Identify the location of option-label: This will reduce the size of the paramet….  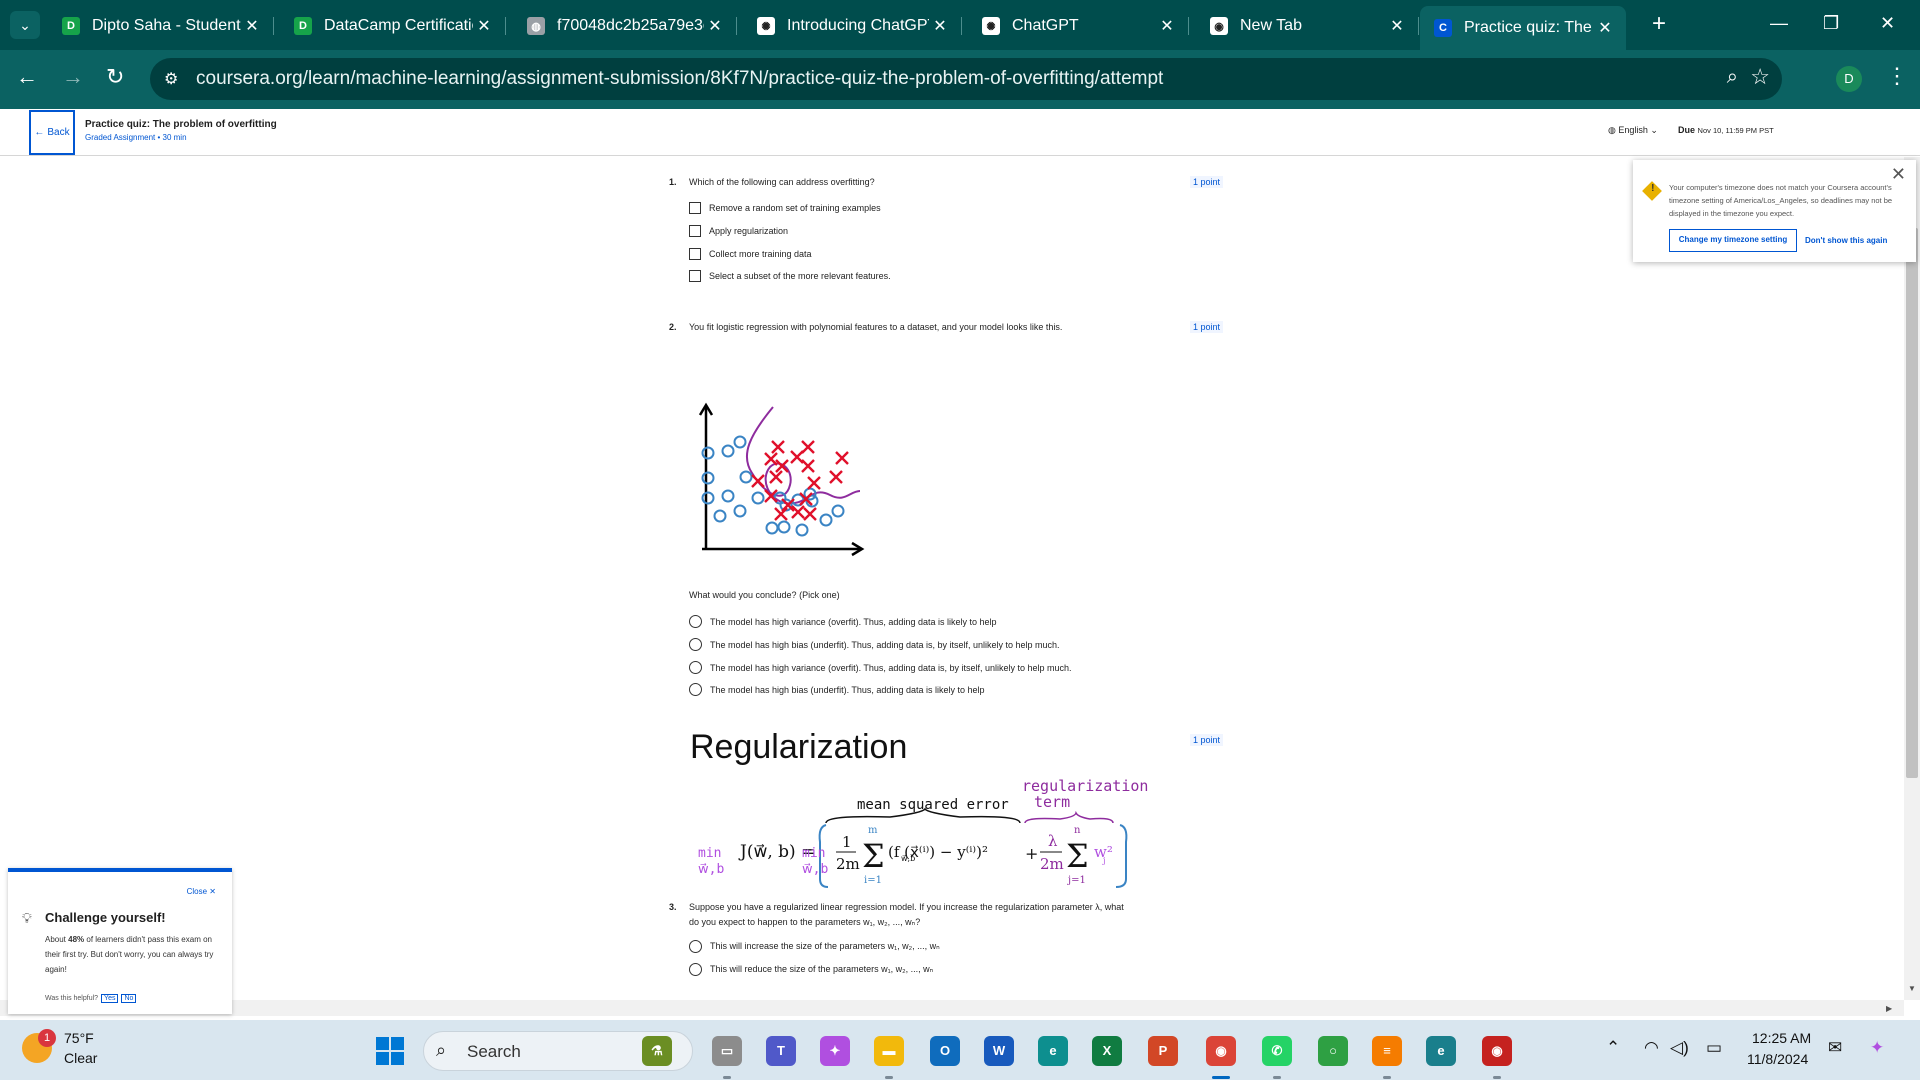
(822, 969).